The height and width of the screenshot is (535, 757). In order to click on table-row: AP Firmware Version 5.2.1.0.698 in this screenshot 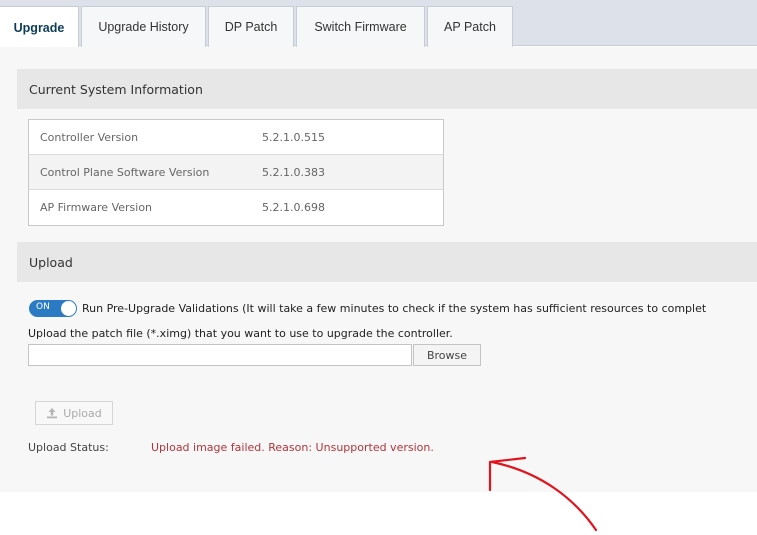, I will do `click(236, 207)`.